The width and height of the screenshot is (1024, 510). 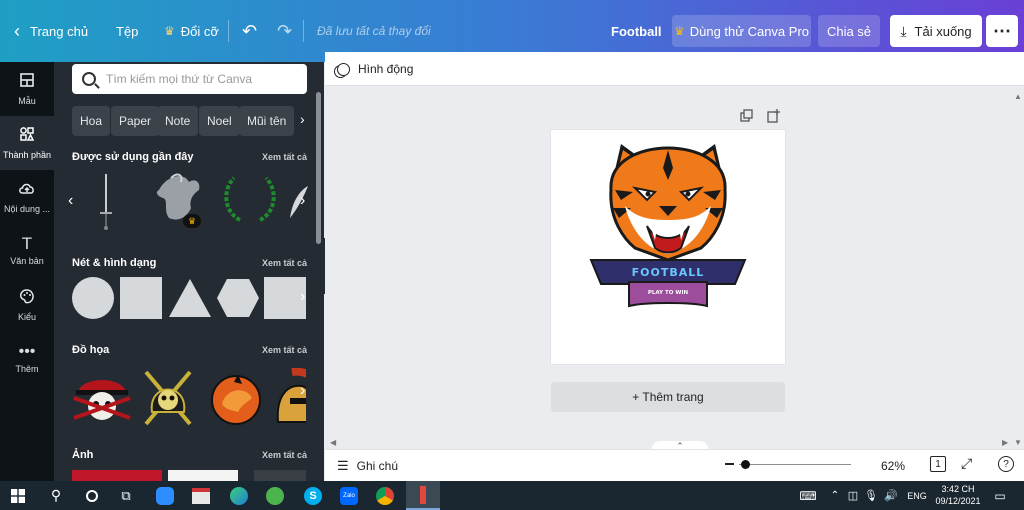 I want to click on zalo-label: Zalo, so click(x=349, y=495).